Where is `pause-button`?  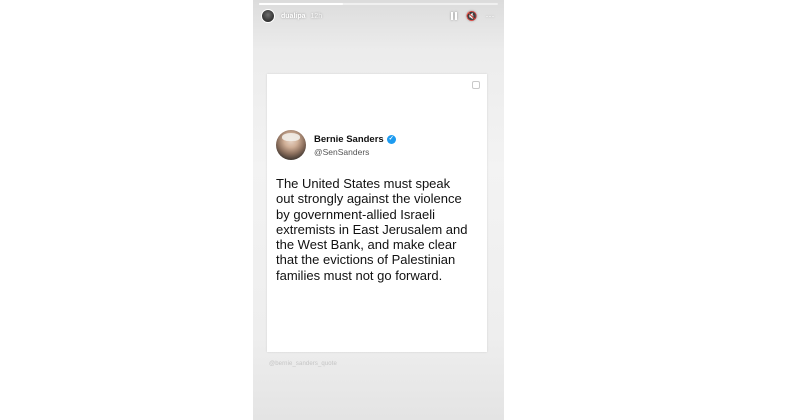
pause-button is located at coordinates (454, 16).